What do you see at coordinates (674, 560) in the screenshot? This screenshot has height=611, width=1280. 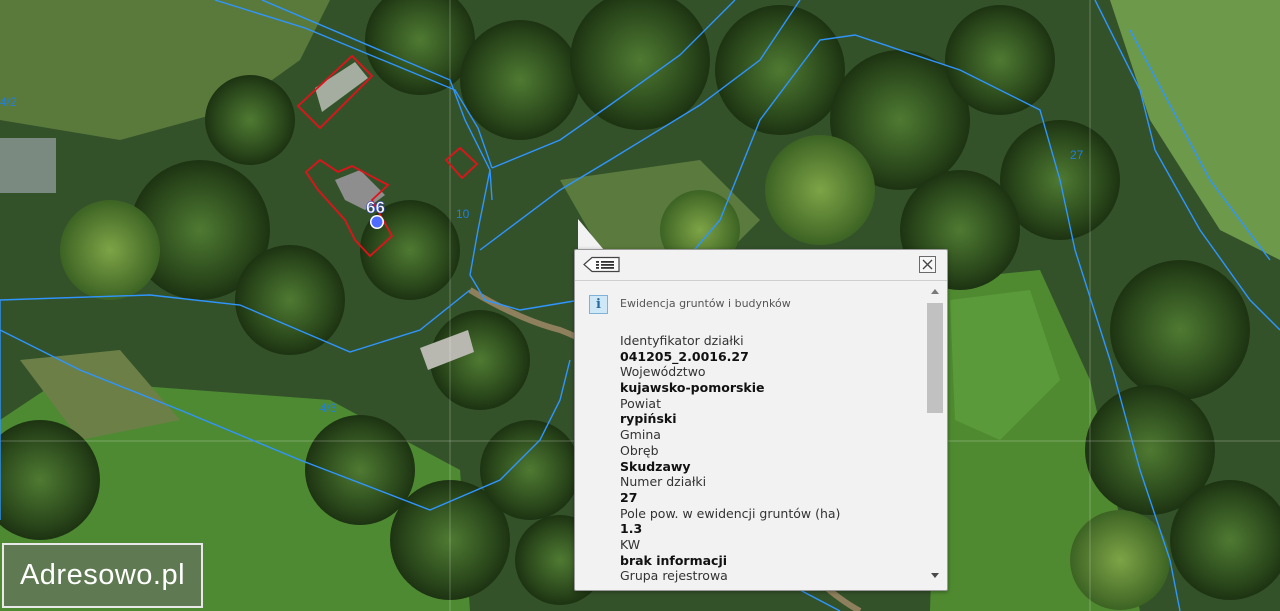 I see `field-value: brak informacji` at bounding box center [674, 560].